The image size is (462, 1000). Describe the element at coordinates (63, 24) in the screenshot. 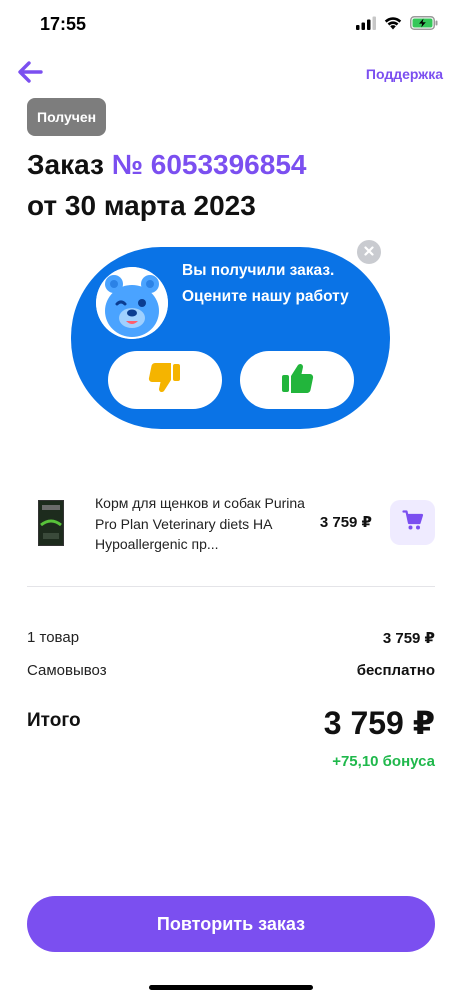

I see `status-time: 17:55` at that location.